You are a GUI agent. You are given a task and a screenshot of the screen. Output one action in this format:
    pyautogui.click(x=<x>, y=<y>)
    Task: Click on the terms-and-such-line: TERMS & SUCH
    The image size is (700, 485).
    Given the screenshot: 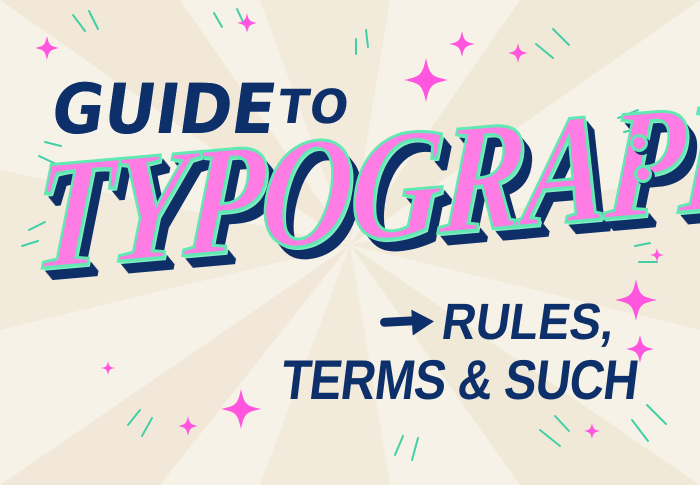 What is the action you would take?
    pyautogui.click(x=459, y=379)
    